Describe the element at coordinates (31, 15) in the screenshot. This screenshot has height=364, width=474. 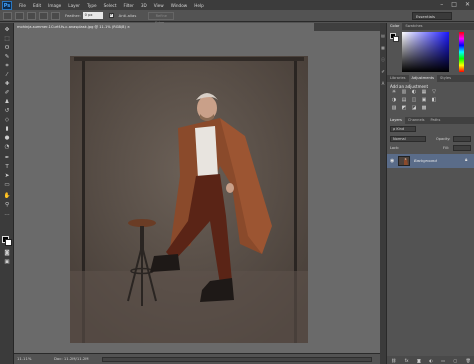
I see `add-selection-button` at that location.